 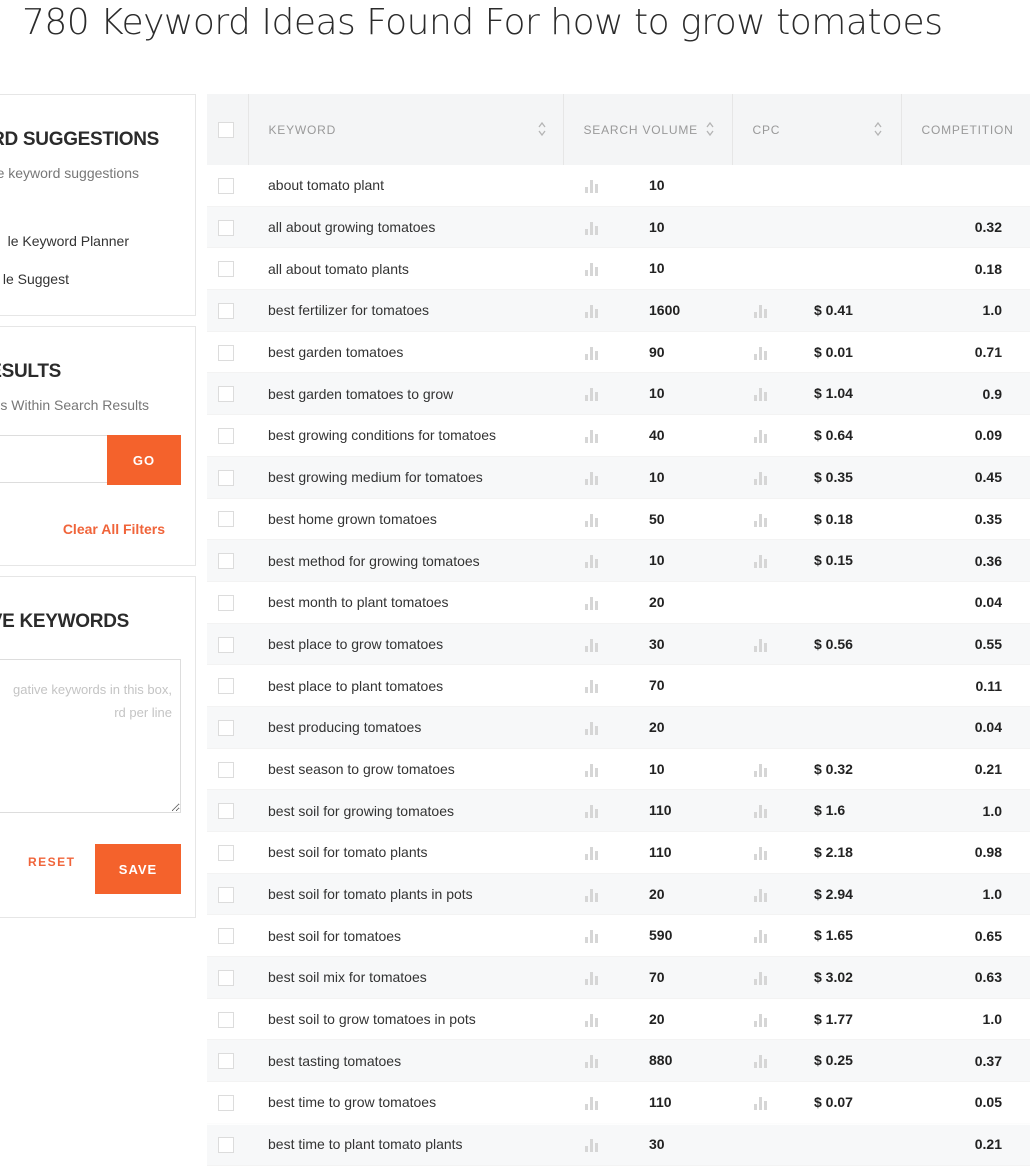 What do you see at coordinates (405, 977) in the screenshot?
I see `keyword-cell: best soil mix for tomatoes` at bounding box center [405, 977].